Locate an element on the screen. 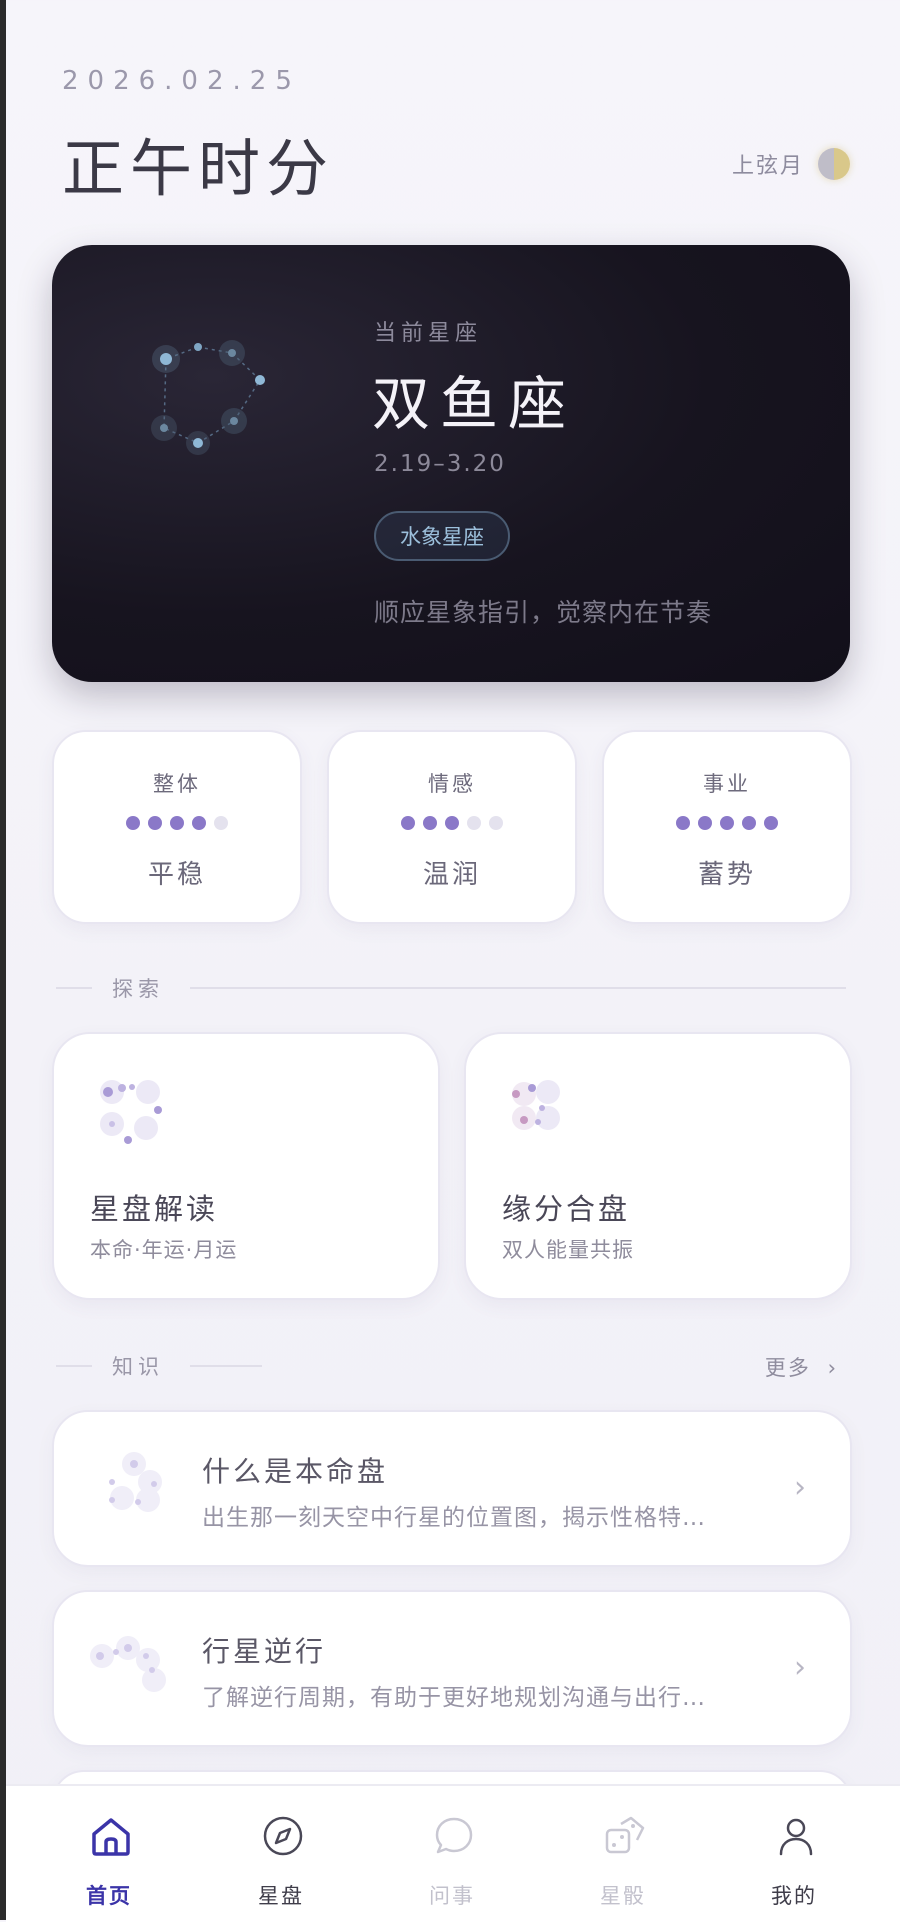 The image size is (900, 1922). feature-title: 星盘解读 is located at coordinates (154, 1209).